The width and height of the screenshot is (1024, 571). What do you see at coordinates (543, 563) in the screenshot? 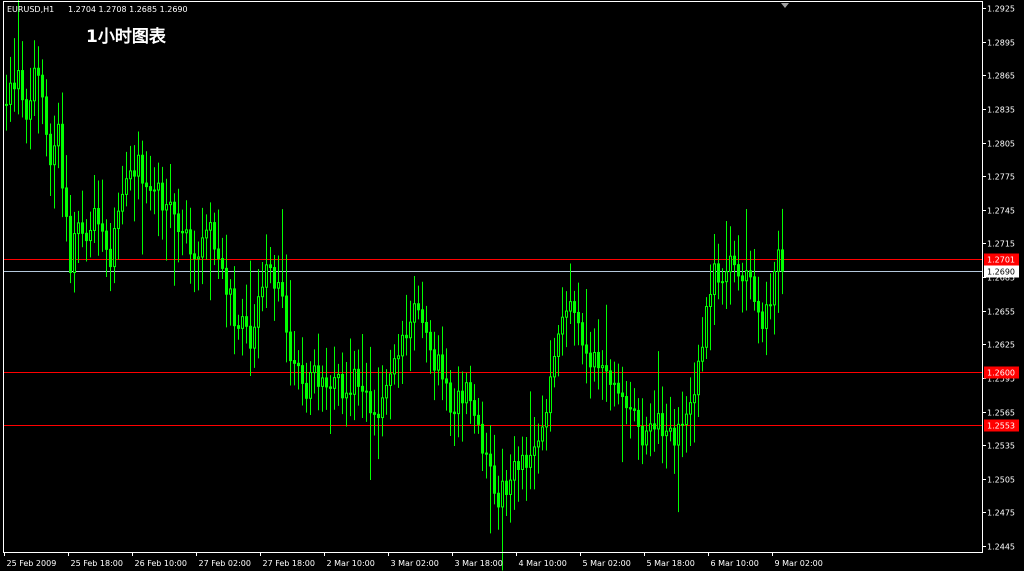
I see `x-tick-label: 4 Mar 10:00` at bounding box center [543, 563].